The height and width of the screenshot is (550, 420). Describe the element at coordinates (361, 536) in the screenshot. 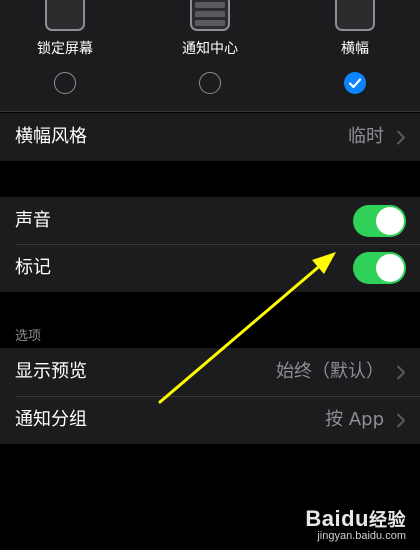

I see `watermark-site: jingyan.baidu.com` at that location.